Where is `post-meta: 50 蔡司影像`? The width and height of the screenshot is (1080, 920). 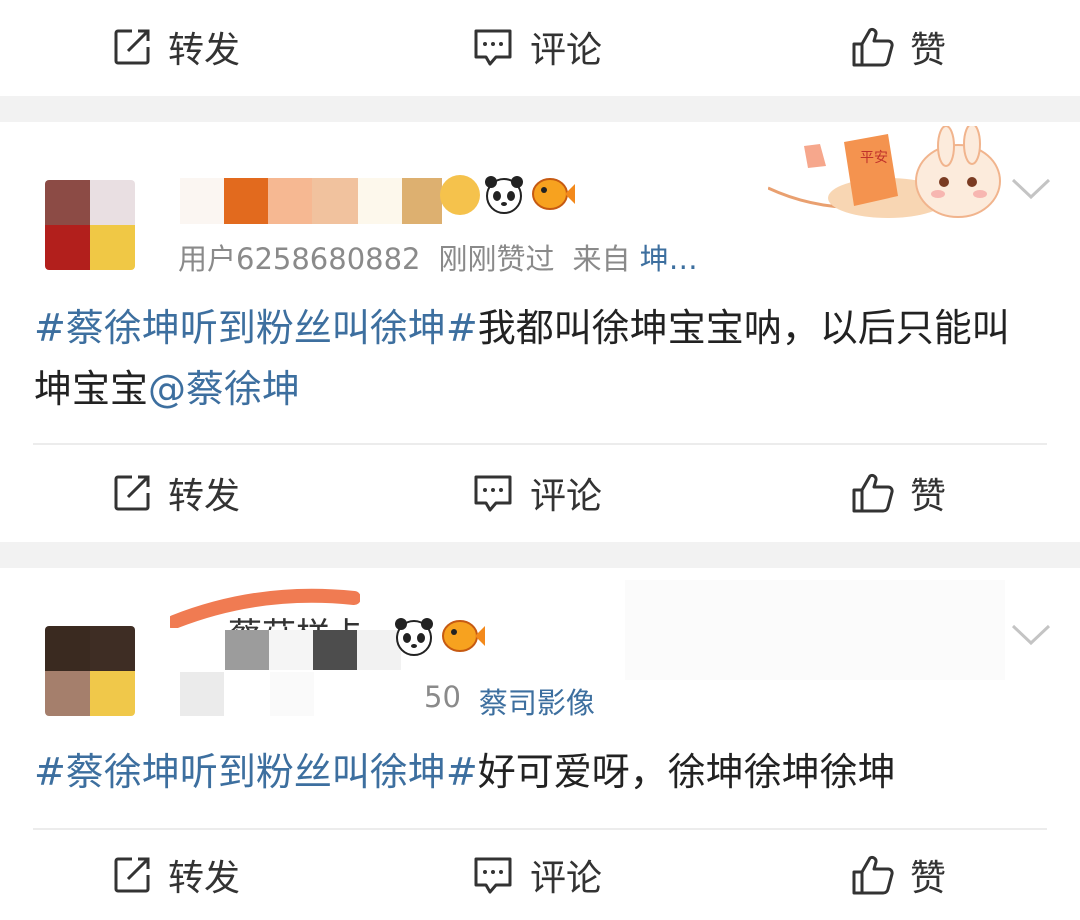
post-meta: 50 蔡司影像 is located at coordinates (509, 701).